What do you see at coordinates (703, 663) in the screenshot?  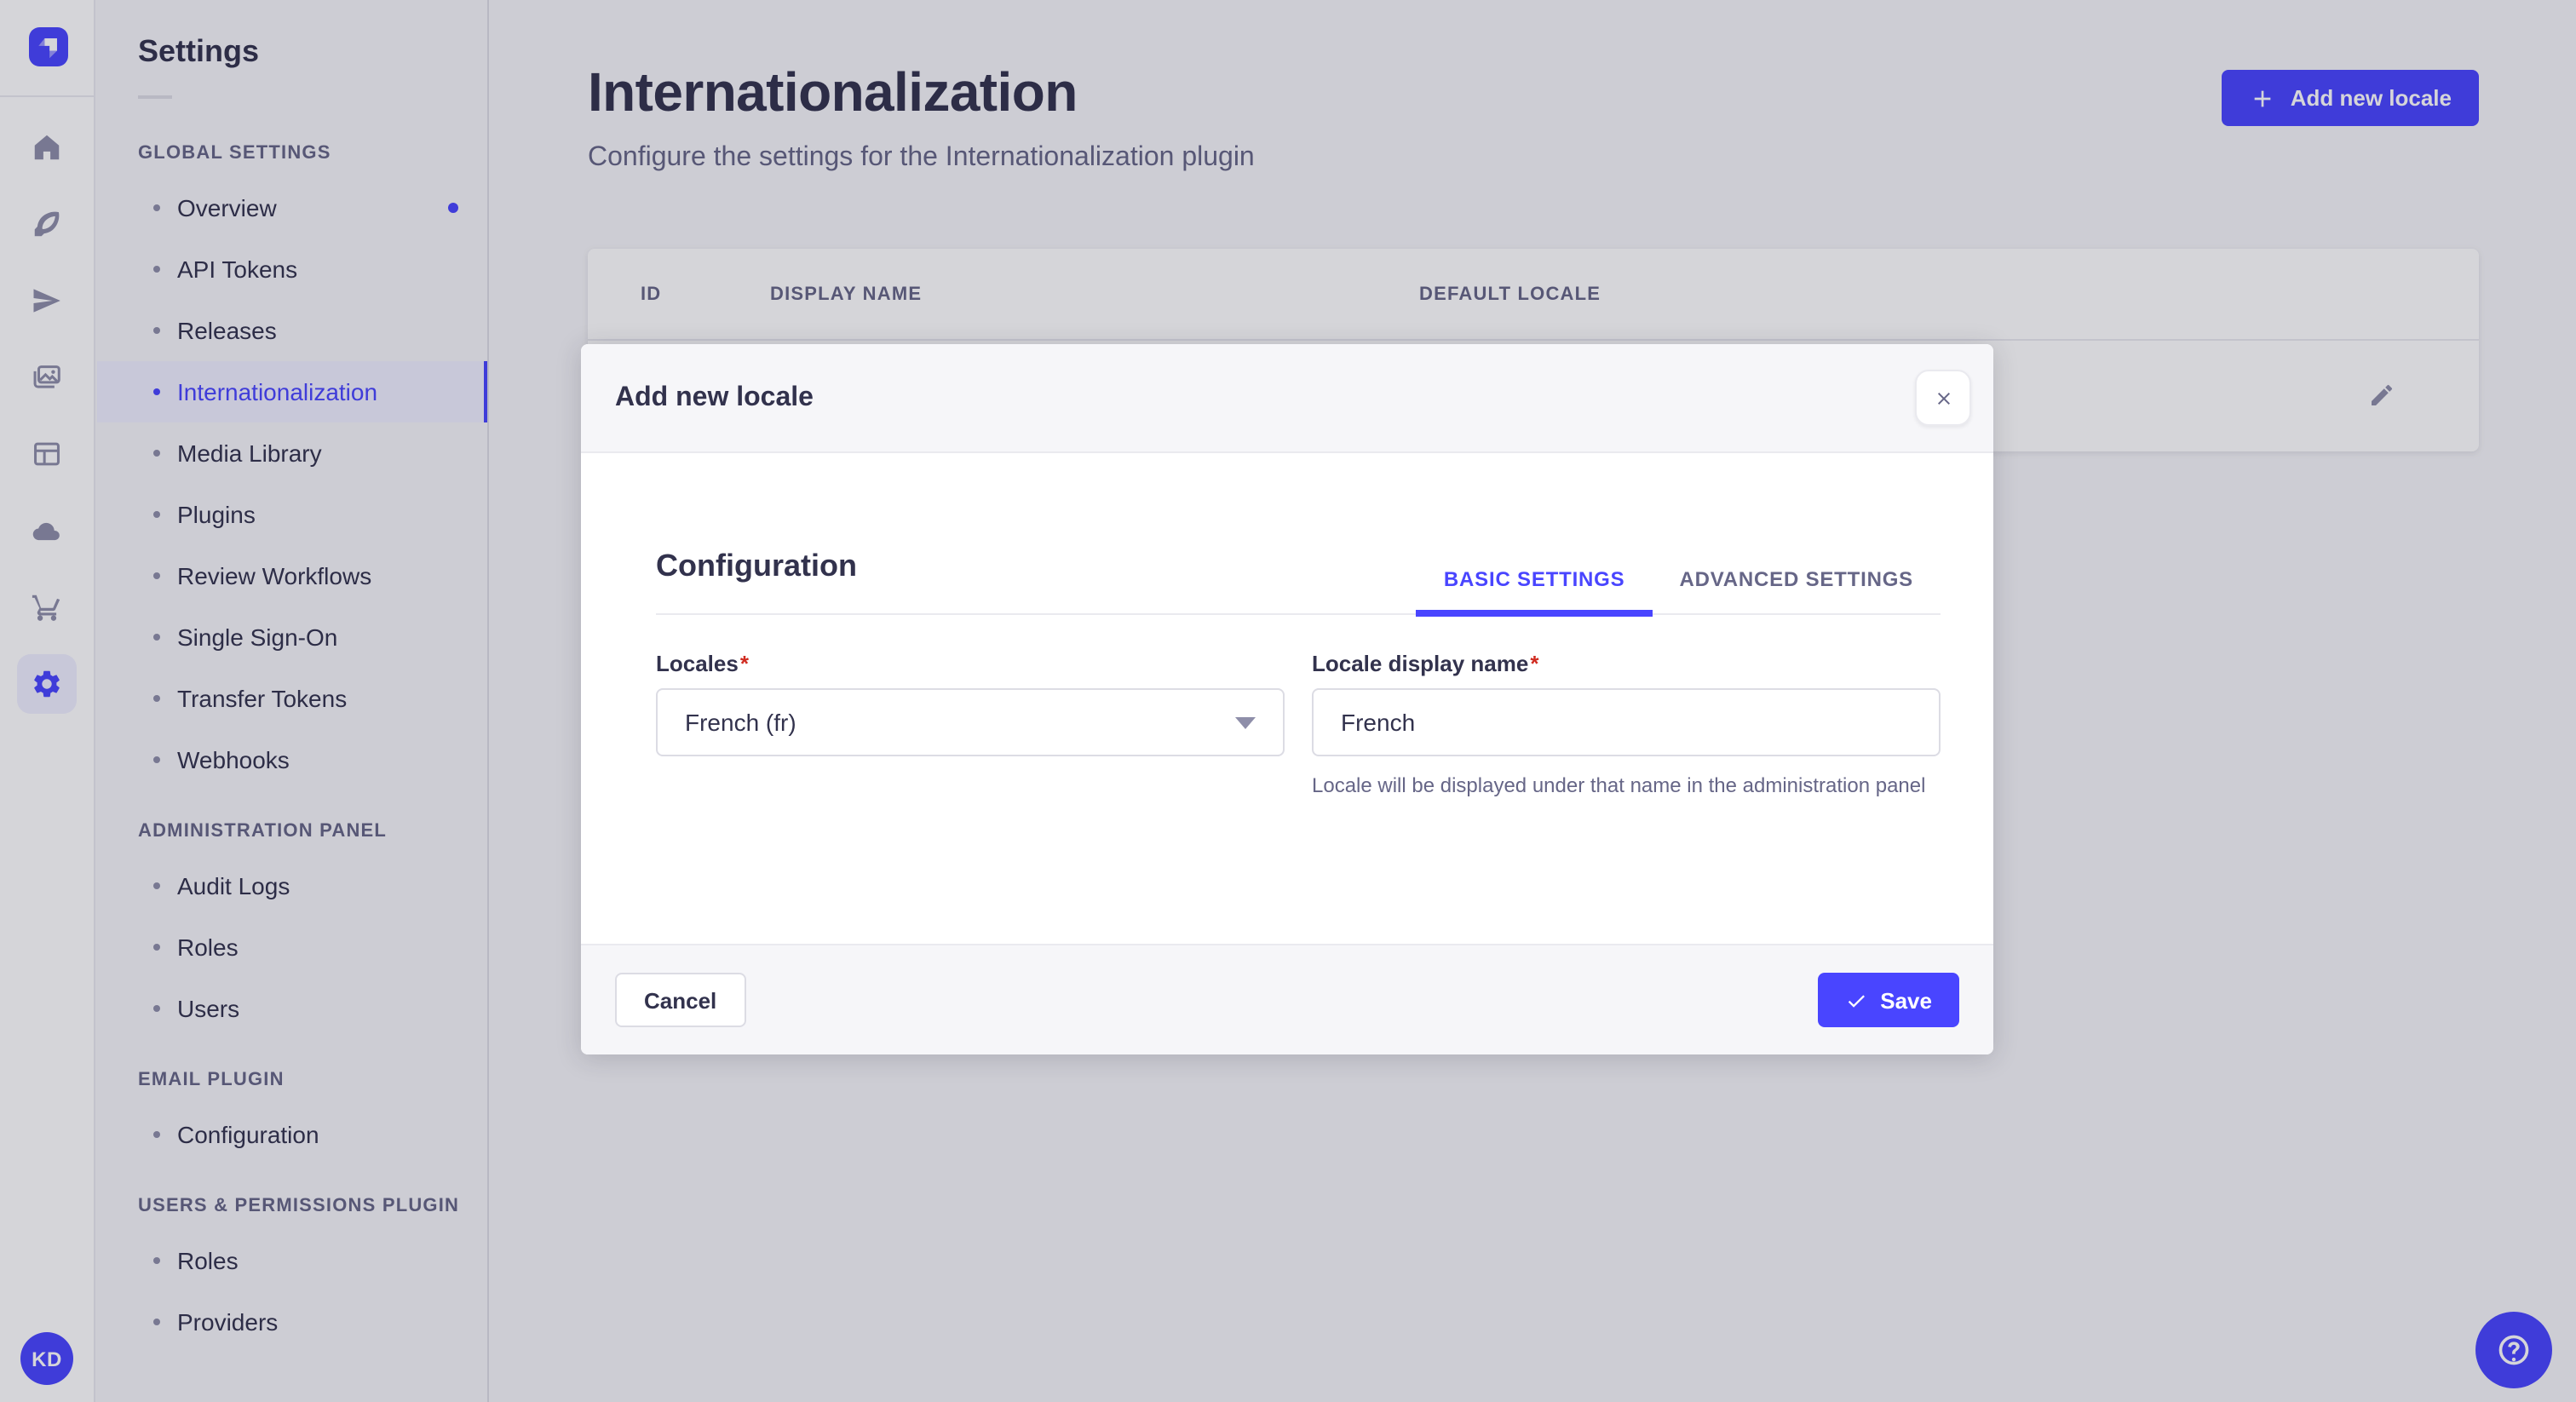 I see `locales-label: Locales *` at bounding box center [703, 663].